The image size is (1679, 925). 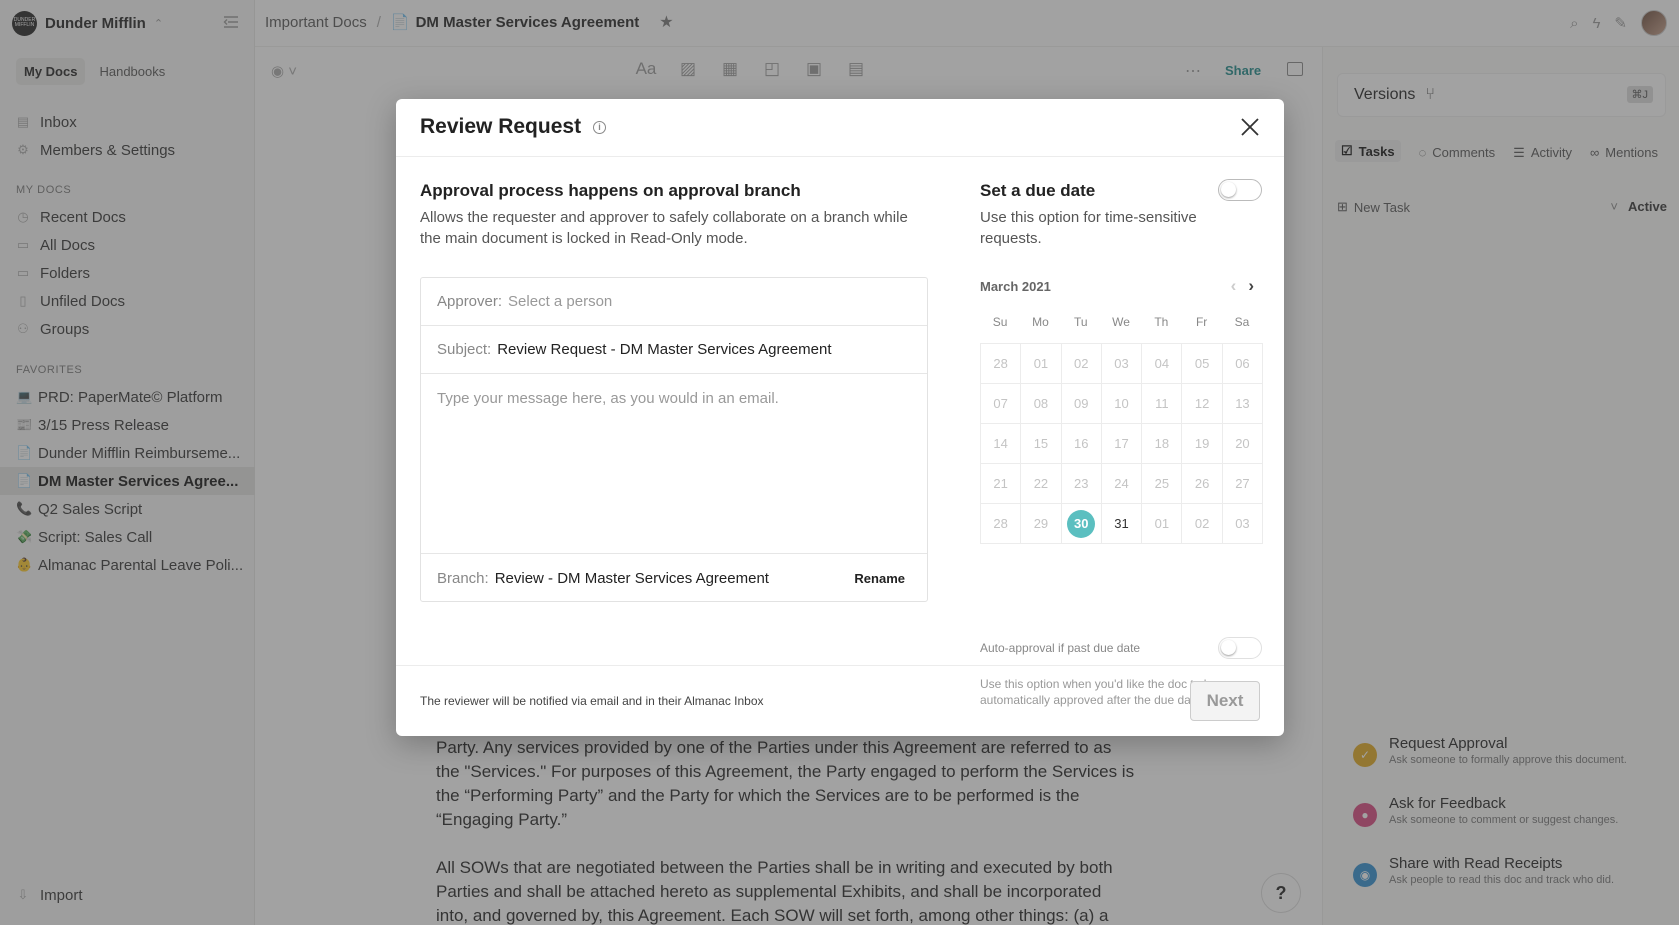 I want to click on info-icon: i, so click(x=600, y=127).